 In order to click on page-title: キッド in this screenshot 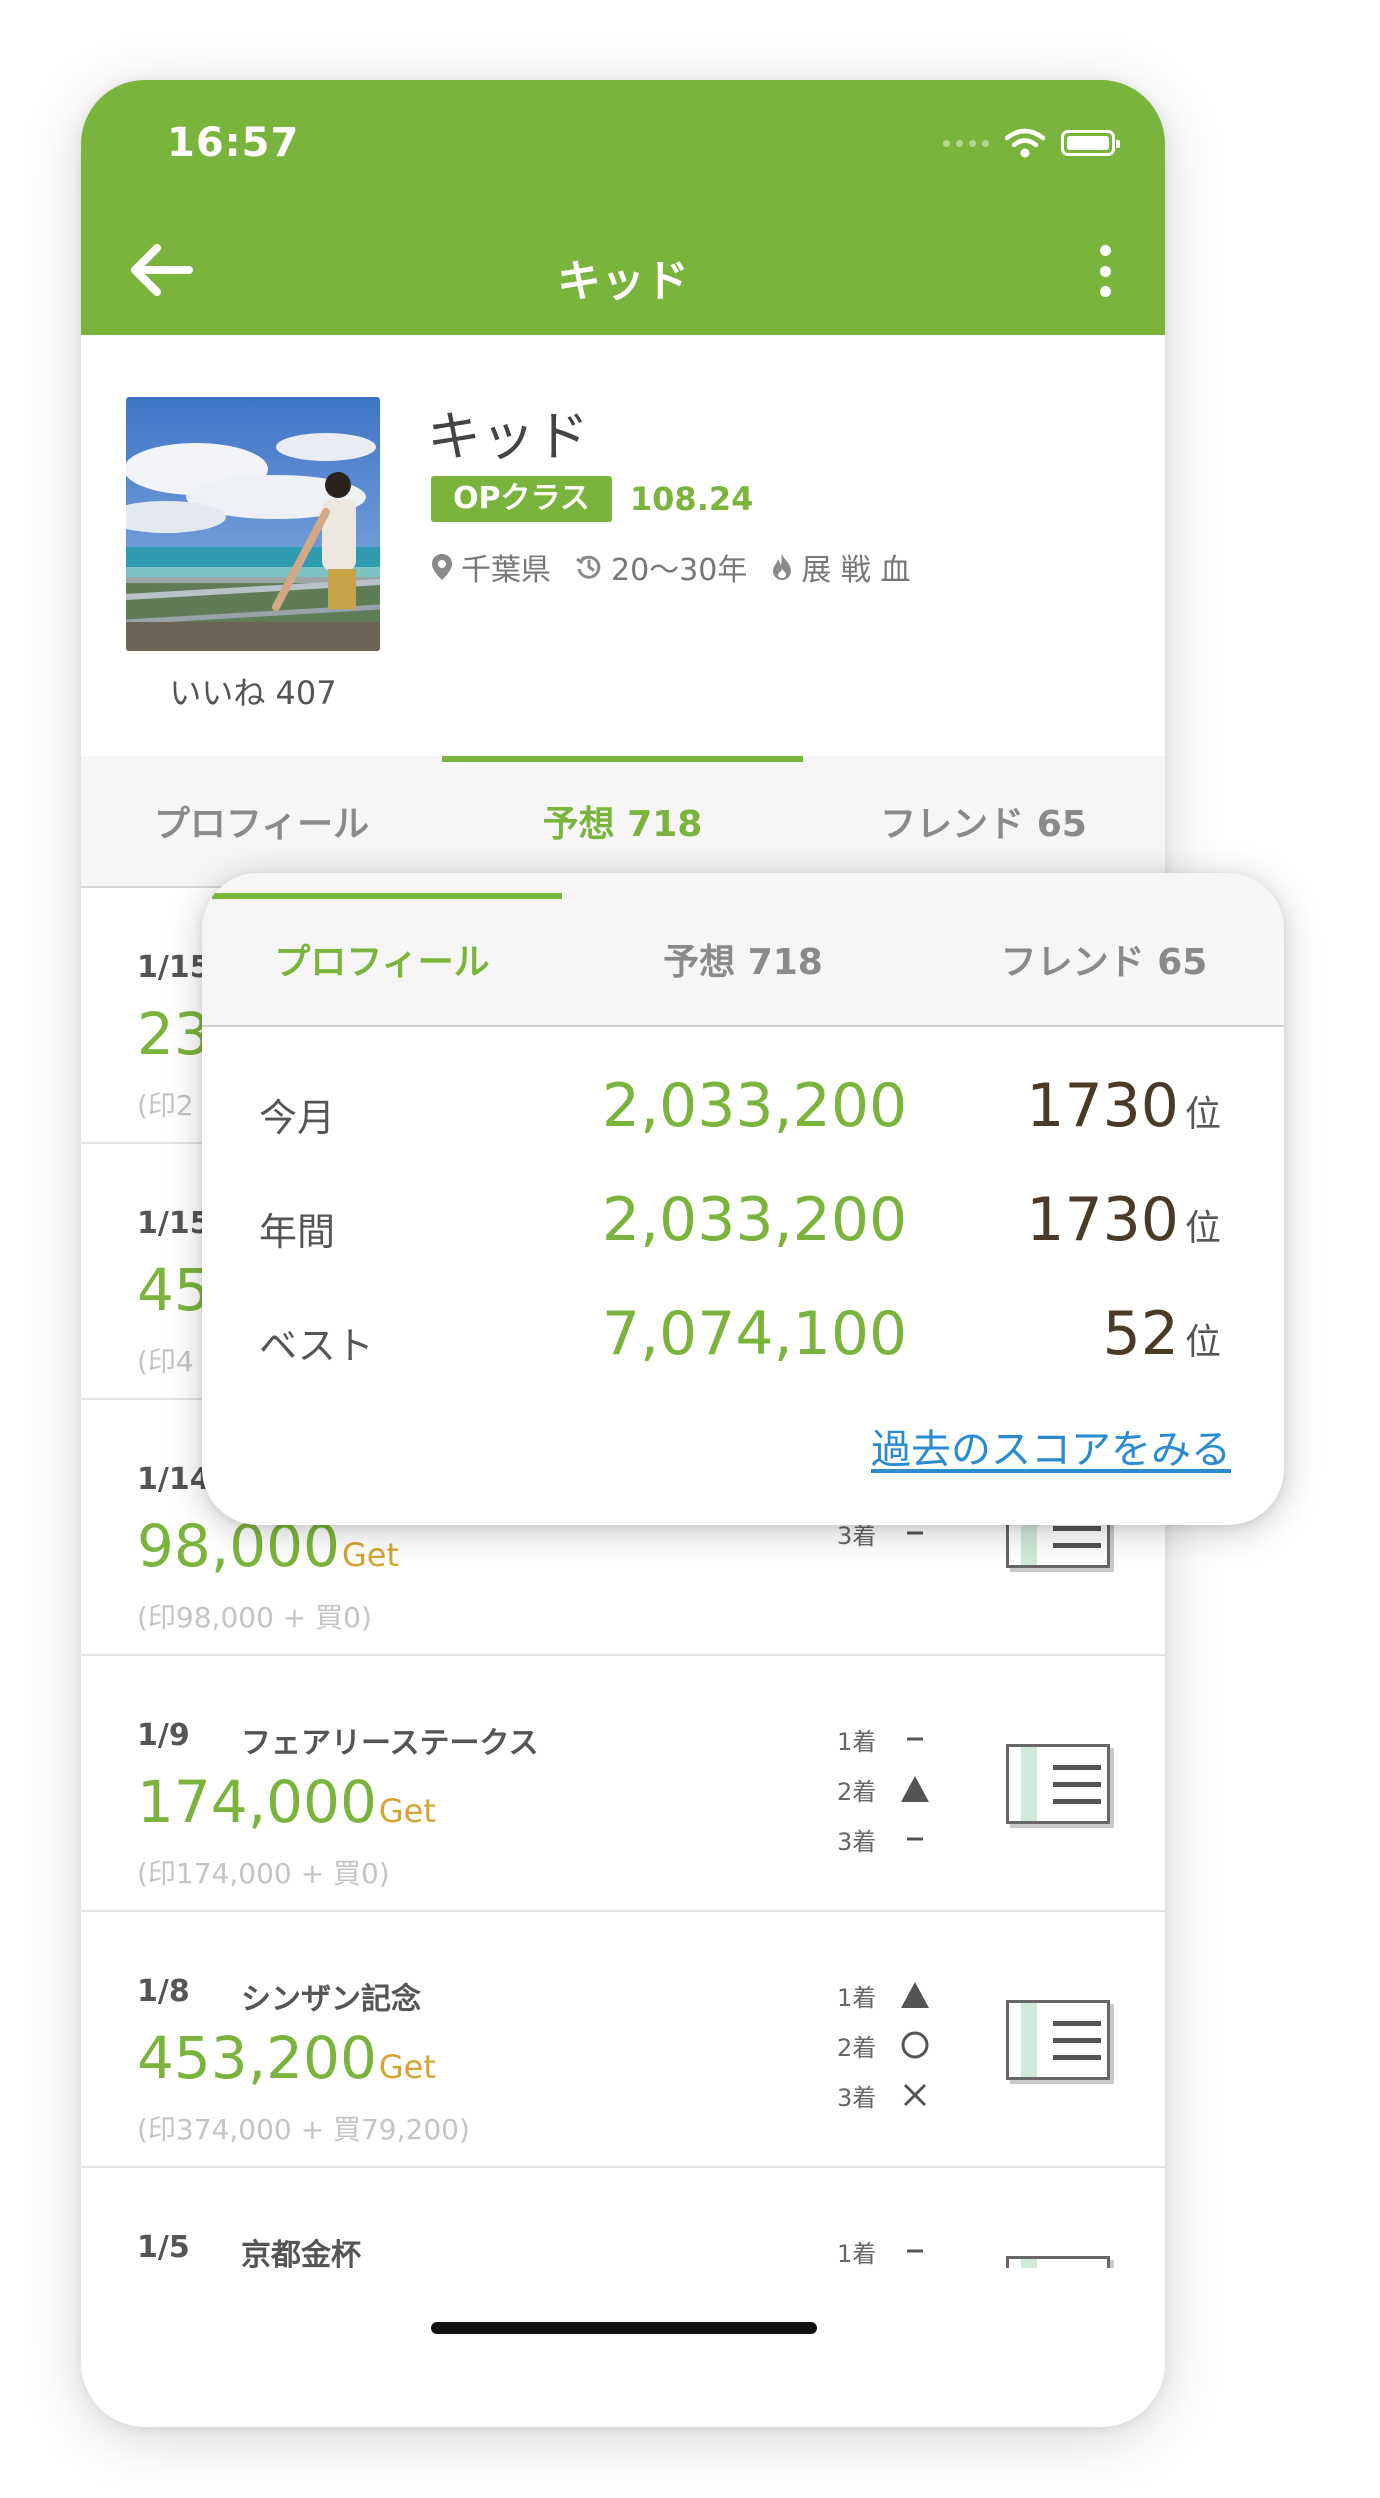, I will do `click(623, 281)`.